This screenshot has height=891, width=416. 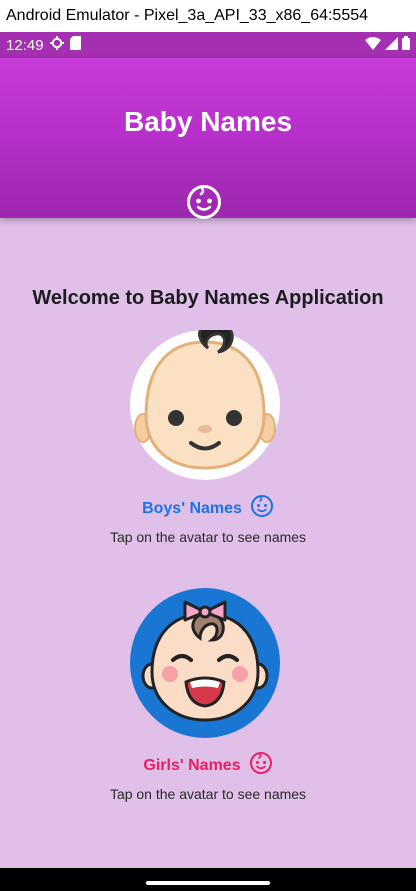 What do you see at coordinates (208, 298) in the screenshot?
I see `welcome-heading: Welcome to Baby Names Application` at bounding box center [208, 298].